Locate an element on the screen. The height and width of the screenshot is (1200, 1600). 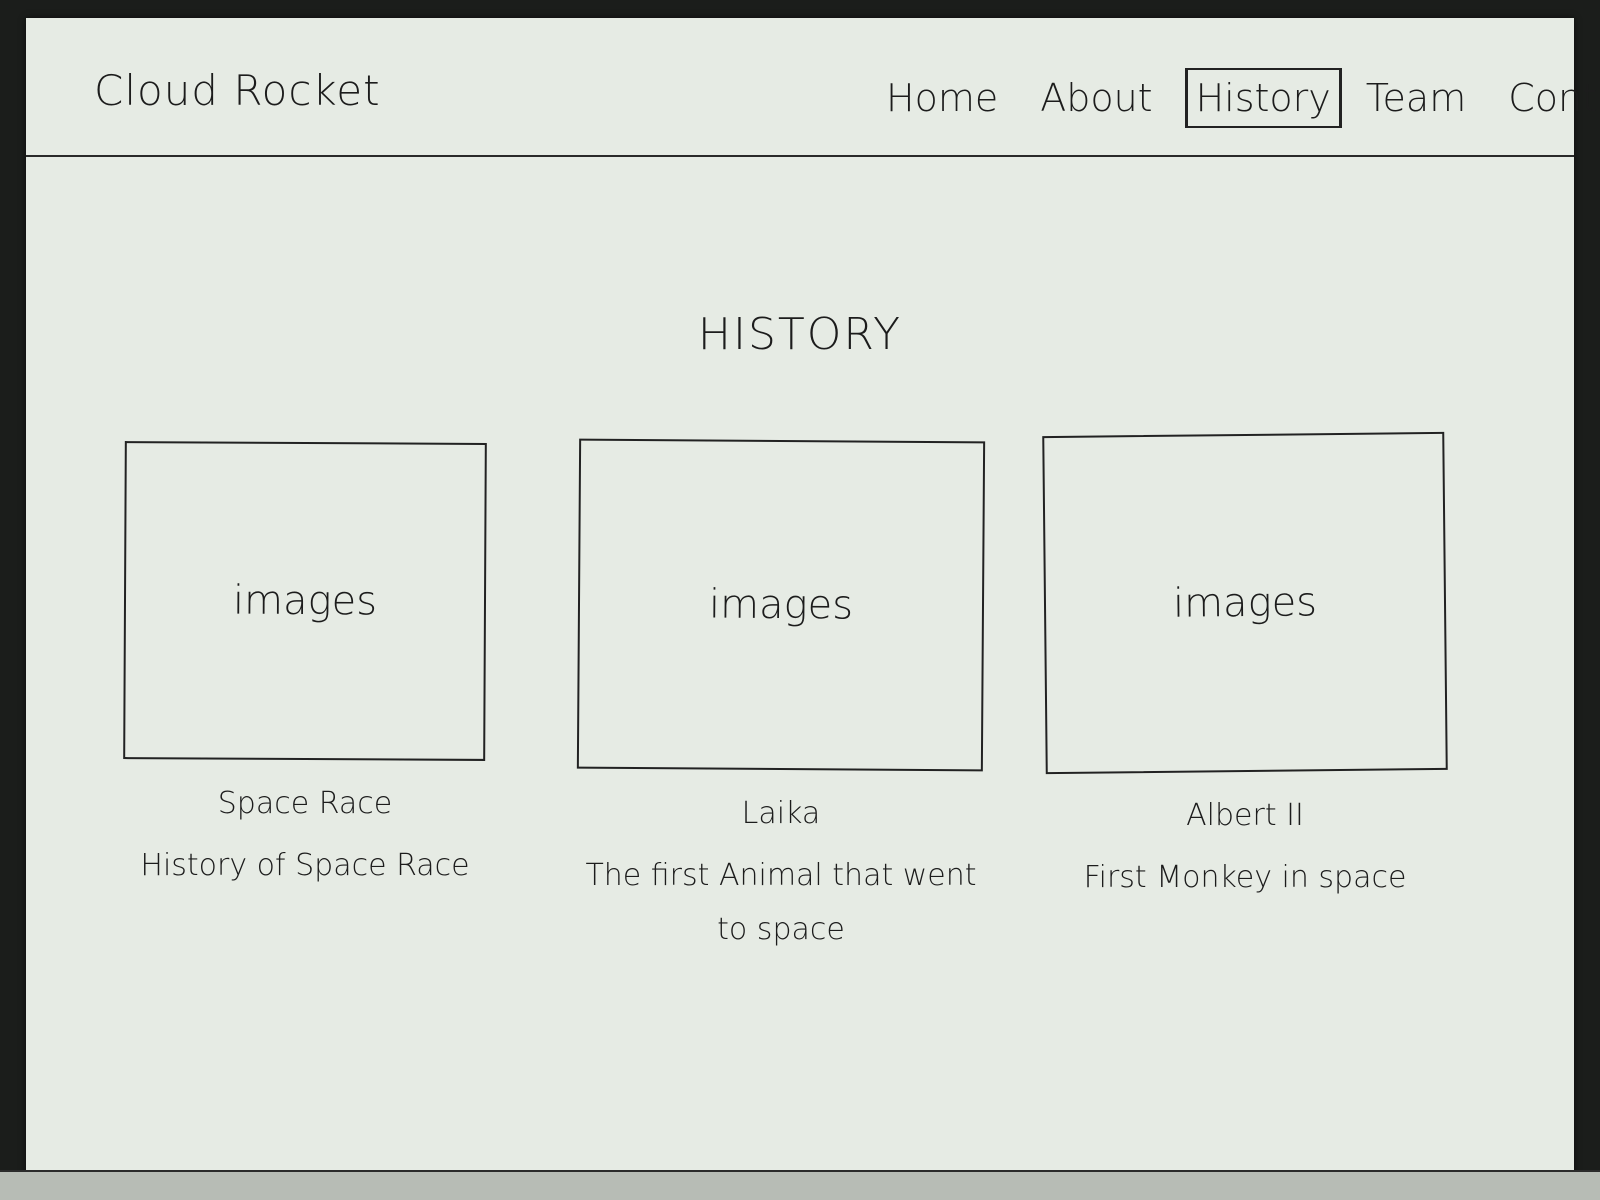
page-title: HISTORY is located at coordinates (800, 335).